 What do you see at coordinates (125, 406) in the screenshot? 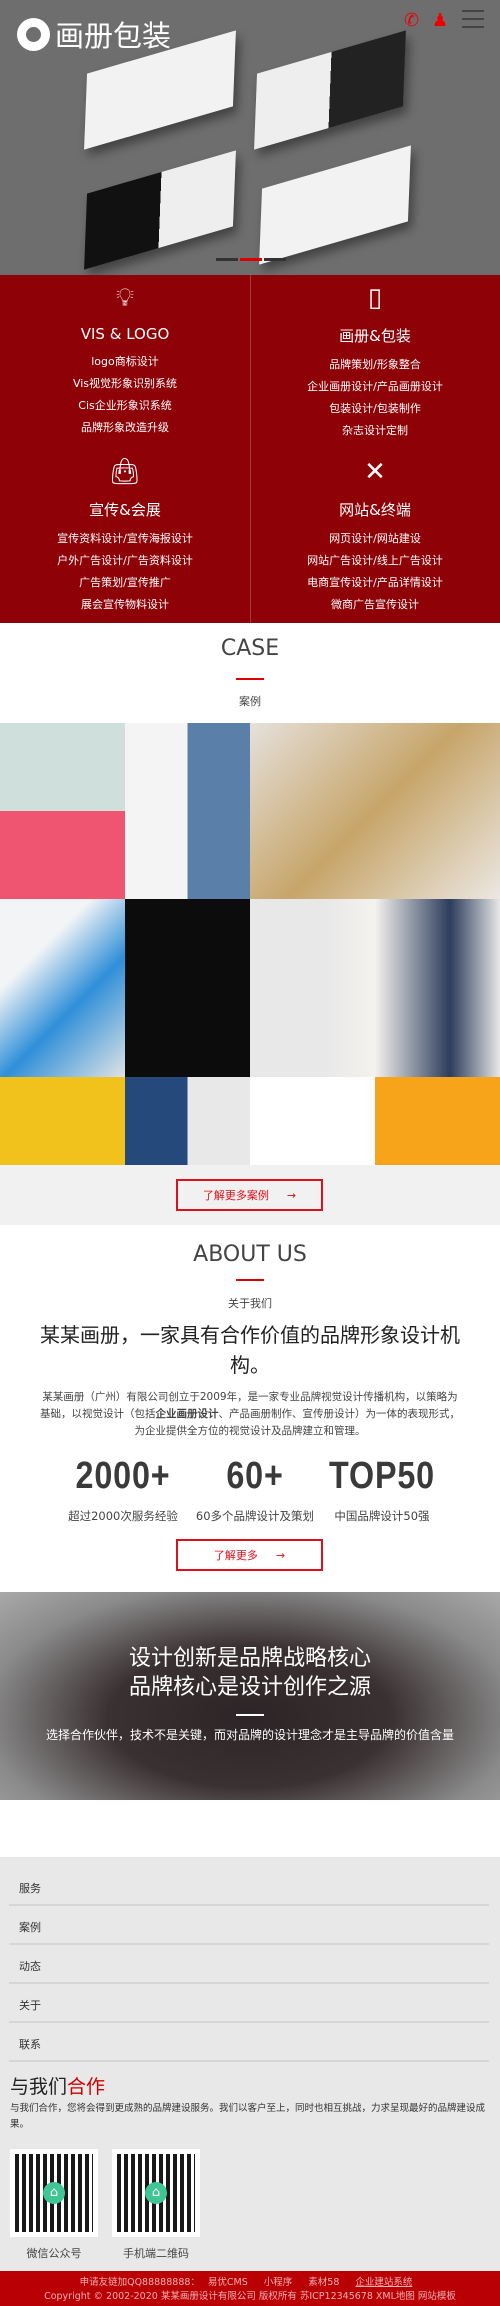
I see `service-item: Cis企业形象识系统` at bounding box center [125, 406].